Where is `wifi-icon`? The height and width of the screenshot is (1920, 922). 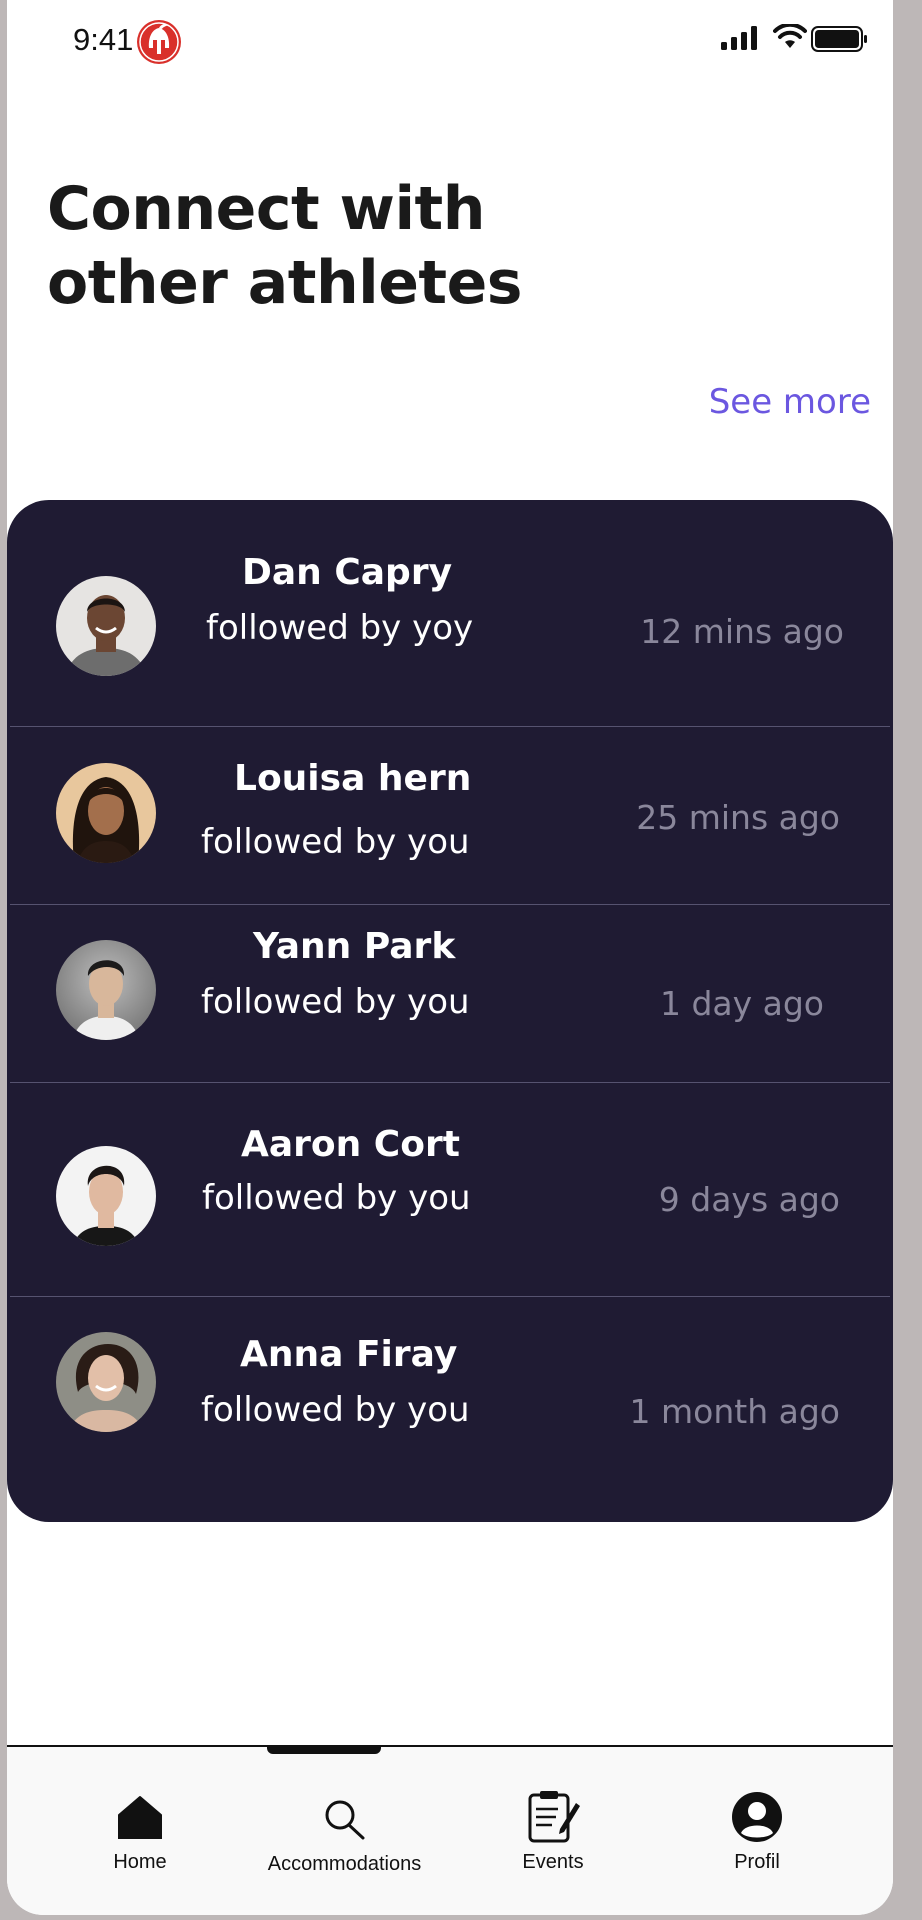
wifi-icon is located at coordinates (790, 36).